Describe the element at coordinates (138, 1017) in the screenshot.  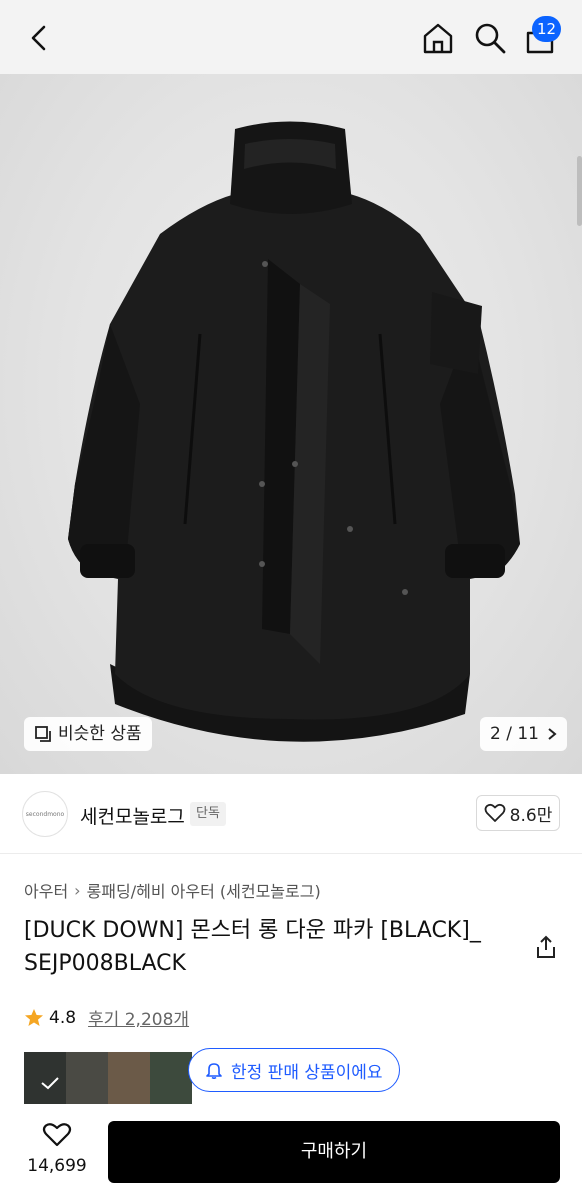
I see `review-count-link: 후기 2,208개` at that location.